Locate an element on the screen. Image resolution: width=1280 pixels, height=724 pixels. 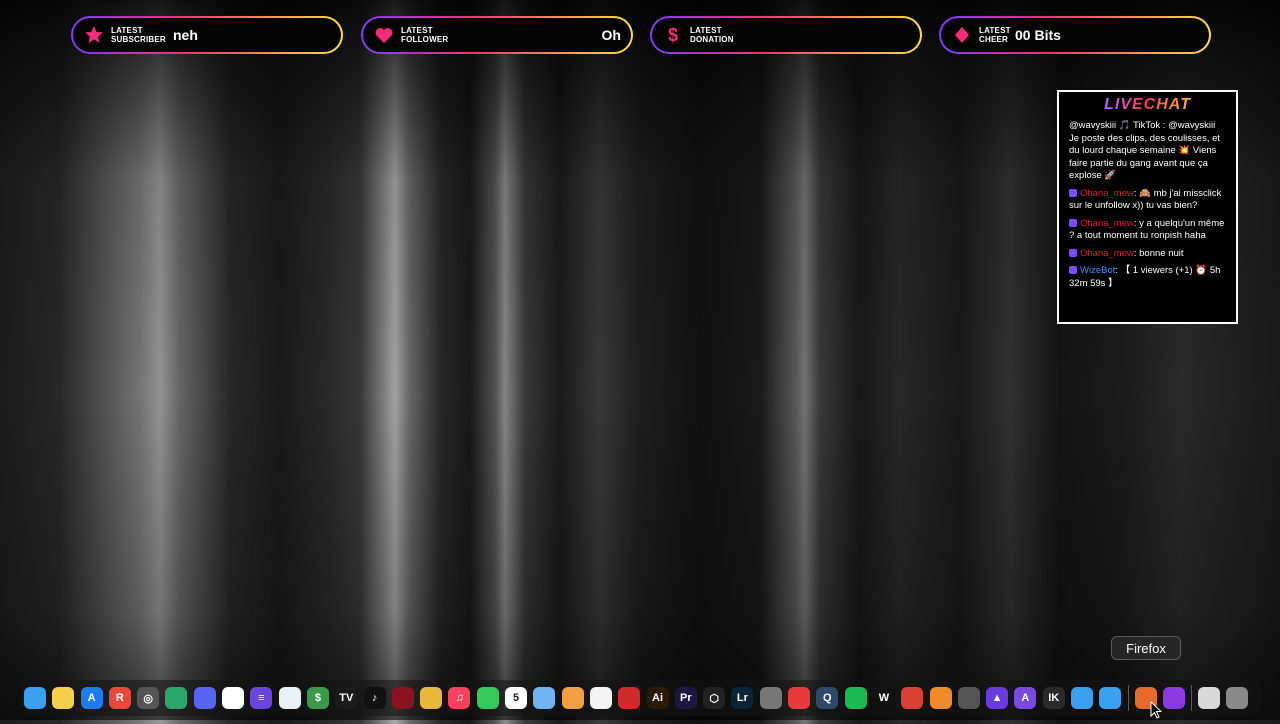
maps-icon is located at coordinates (544, 698).